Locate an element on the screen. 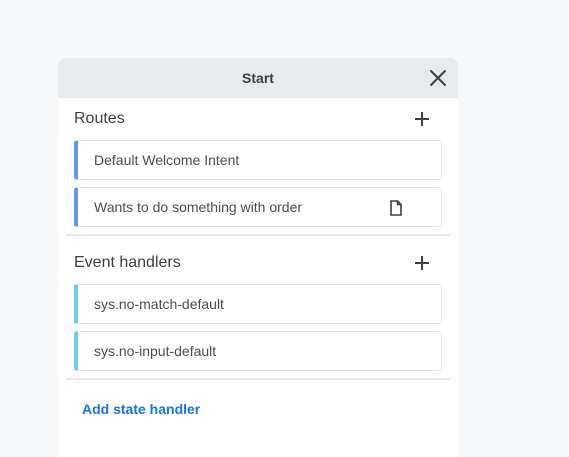 This screenshot has height=457, width=569. add-route-plus-icon is located at coordinates (422, 119).